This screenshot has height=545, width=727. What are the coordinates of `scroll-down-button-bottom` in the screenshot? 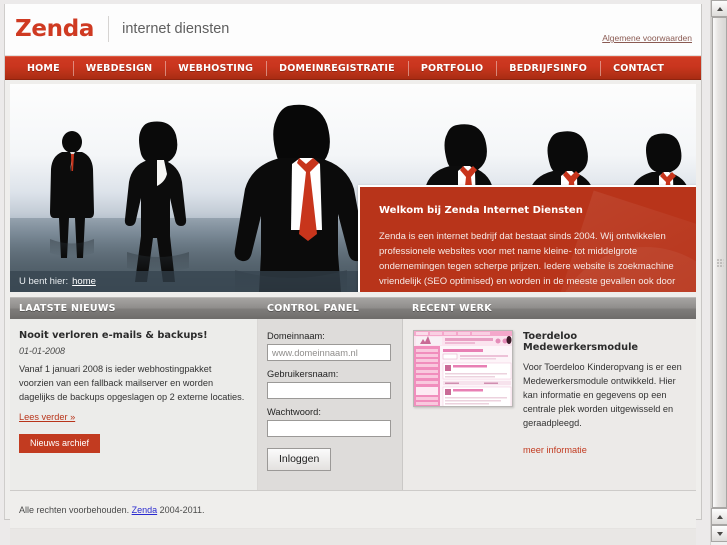 It's located at (719, 533).